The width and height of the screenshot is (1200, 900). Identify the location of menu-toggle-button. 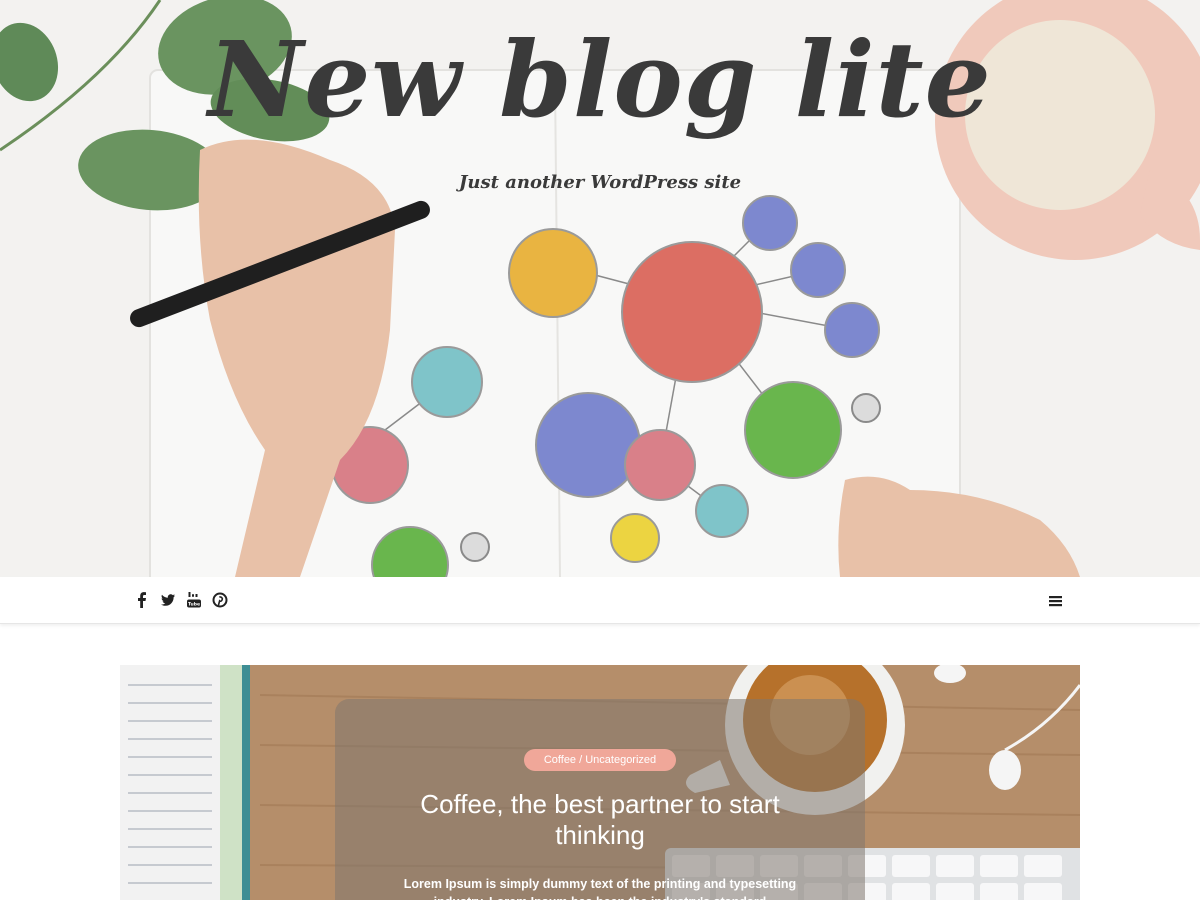
(1056, 601).